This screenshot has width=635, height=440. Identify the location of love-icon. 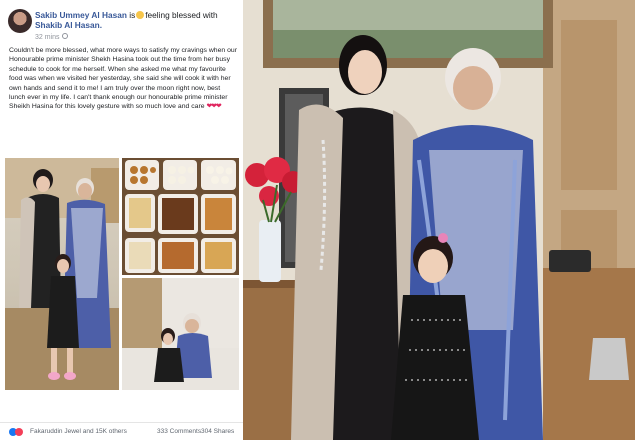
(19, 432).